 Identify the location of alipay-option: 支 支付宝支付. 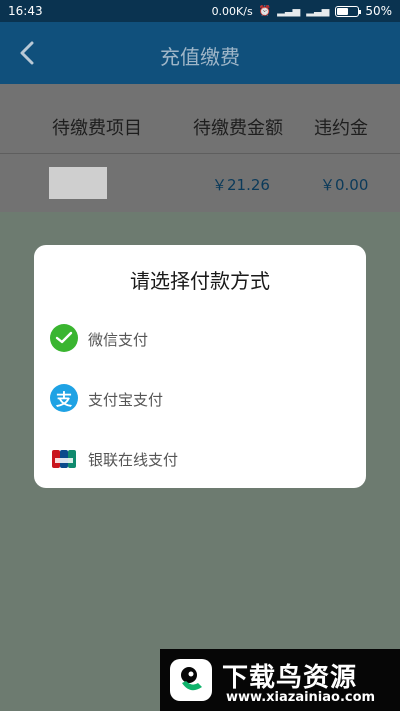
(200, 398).